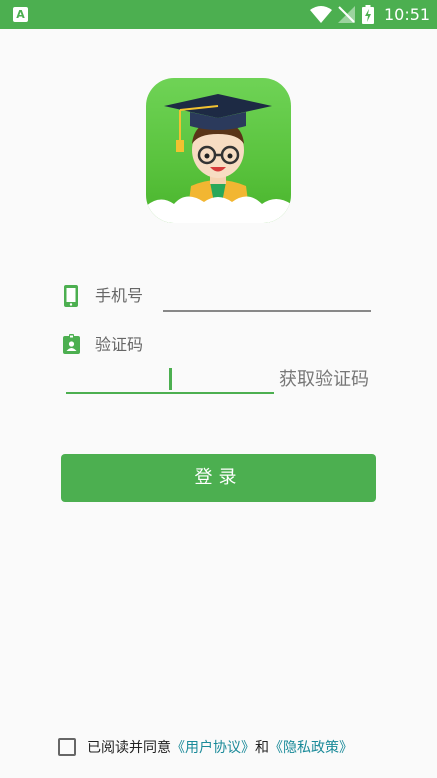  Describe the element at coordinates (67, 747) in the screenshot. I see `agreement-checkbox` at that location.